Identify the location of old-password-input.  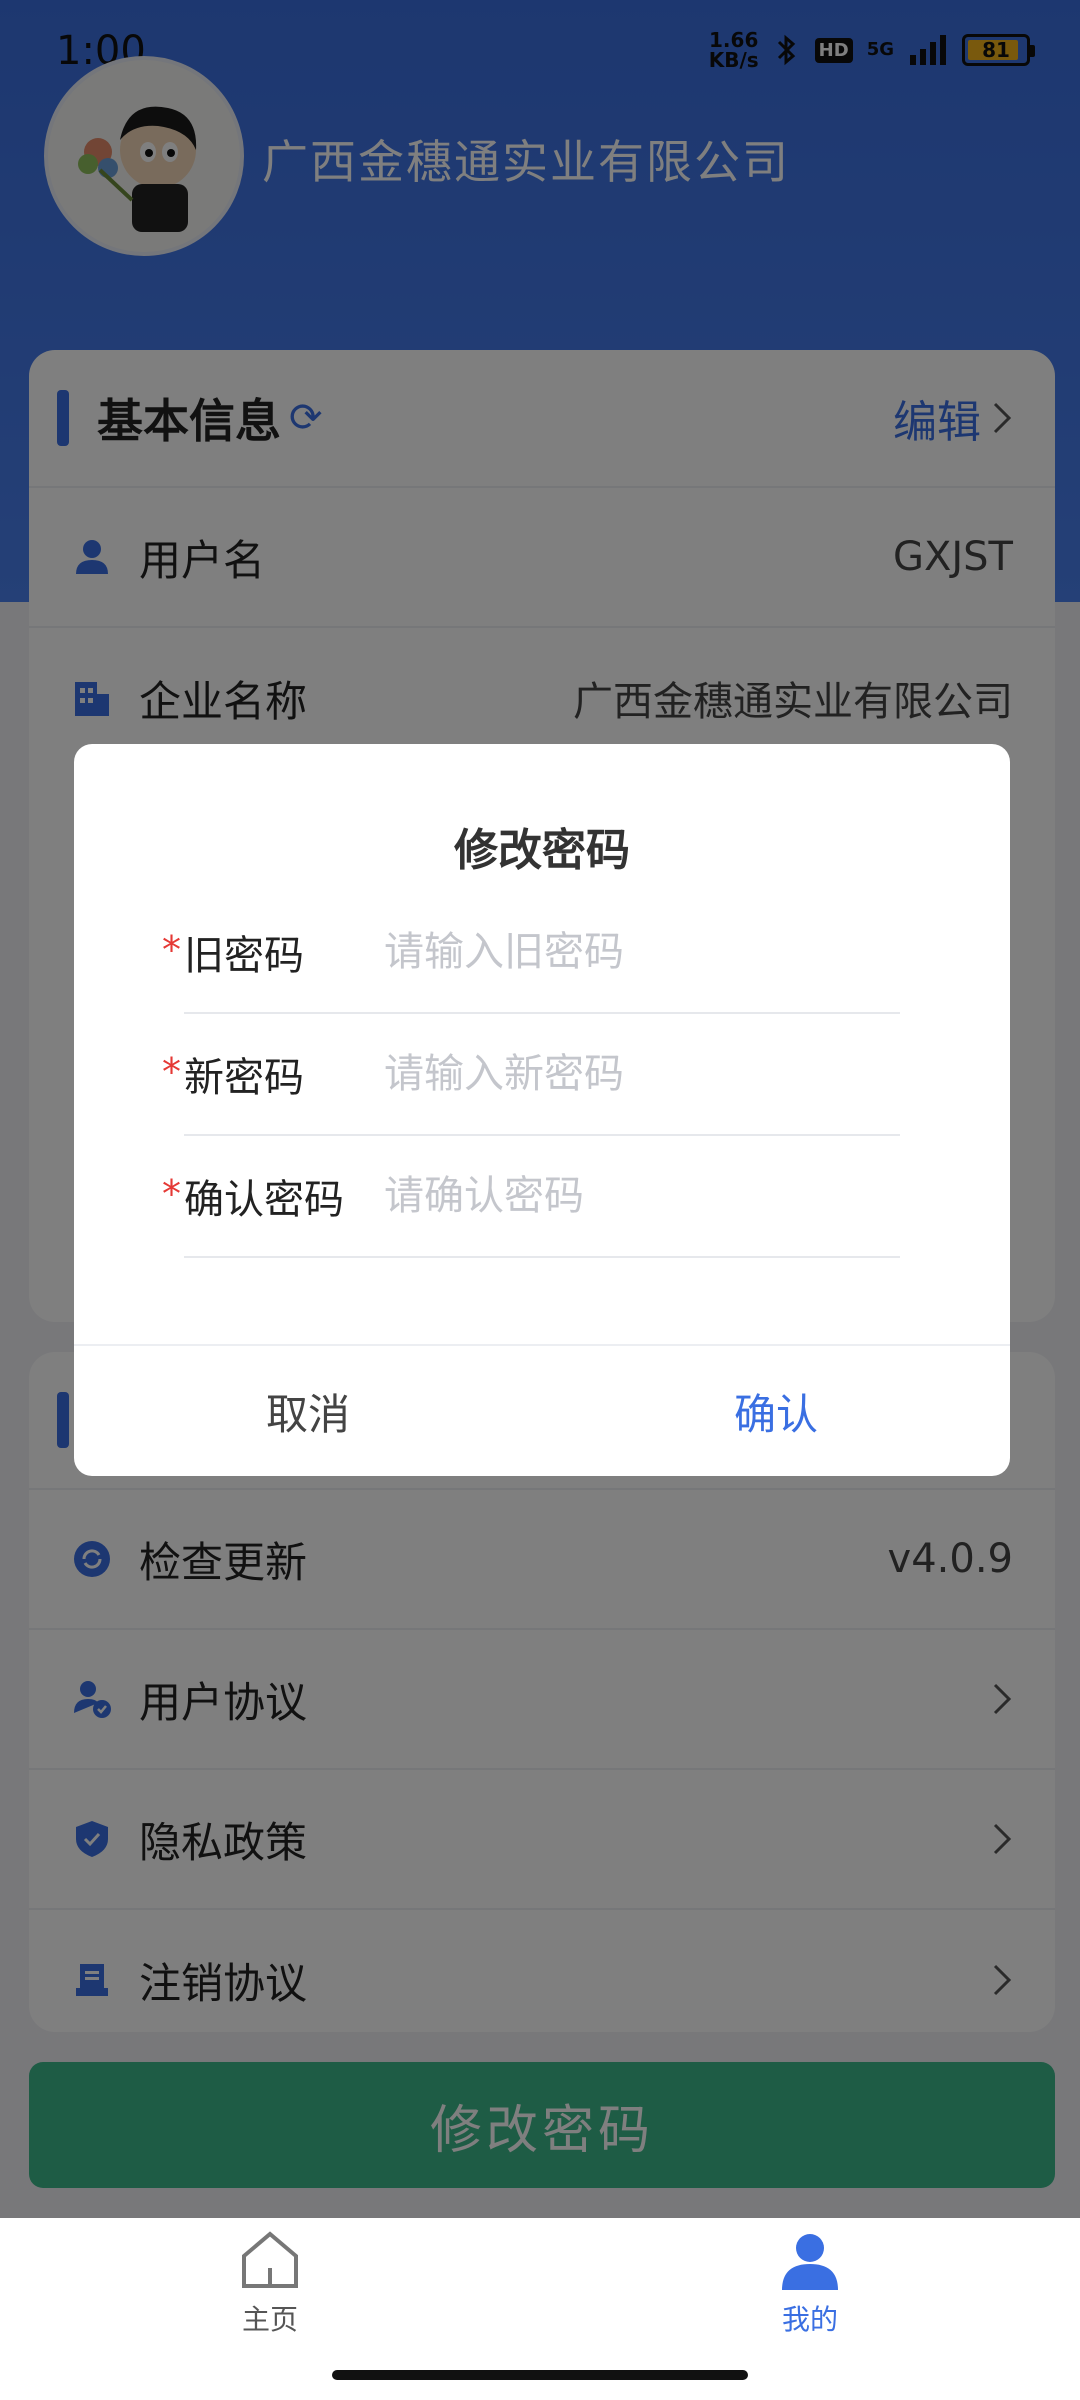
(642, 952).